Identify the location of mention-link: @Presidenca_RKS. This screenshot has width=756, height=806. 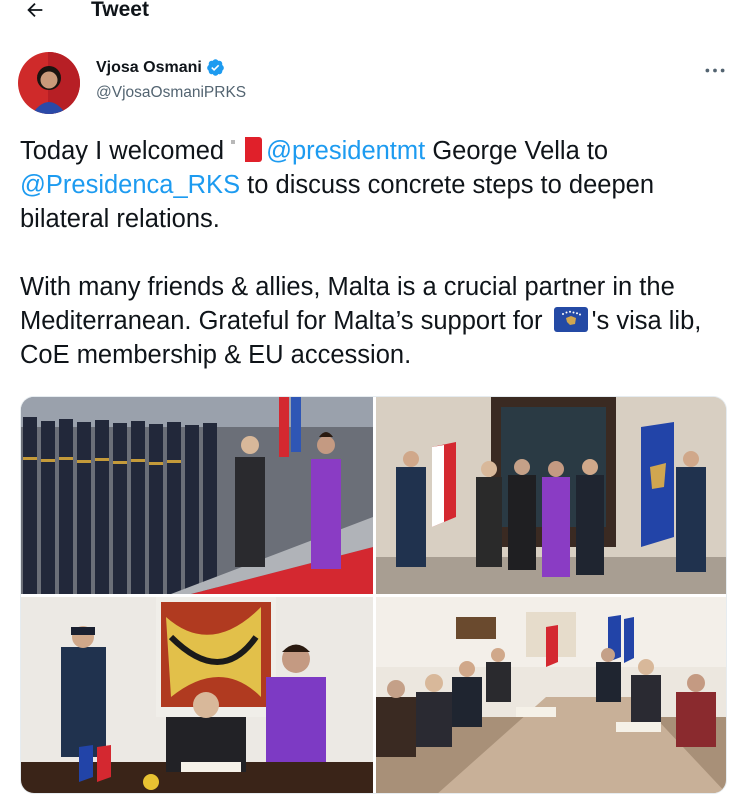
(130, 185).